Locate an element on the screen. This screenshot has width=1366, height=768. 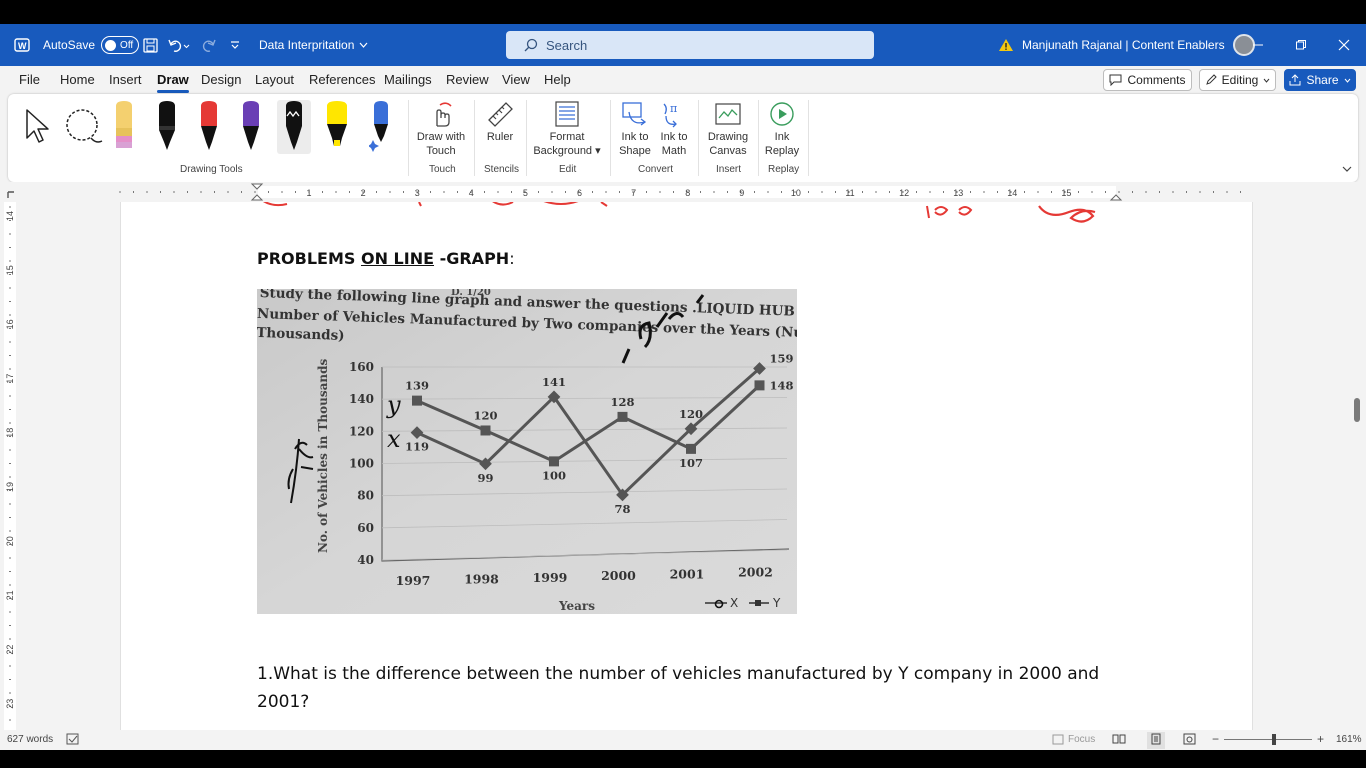
ruler-button: Ruler is located at coordinates (500, 122).